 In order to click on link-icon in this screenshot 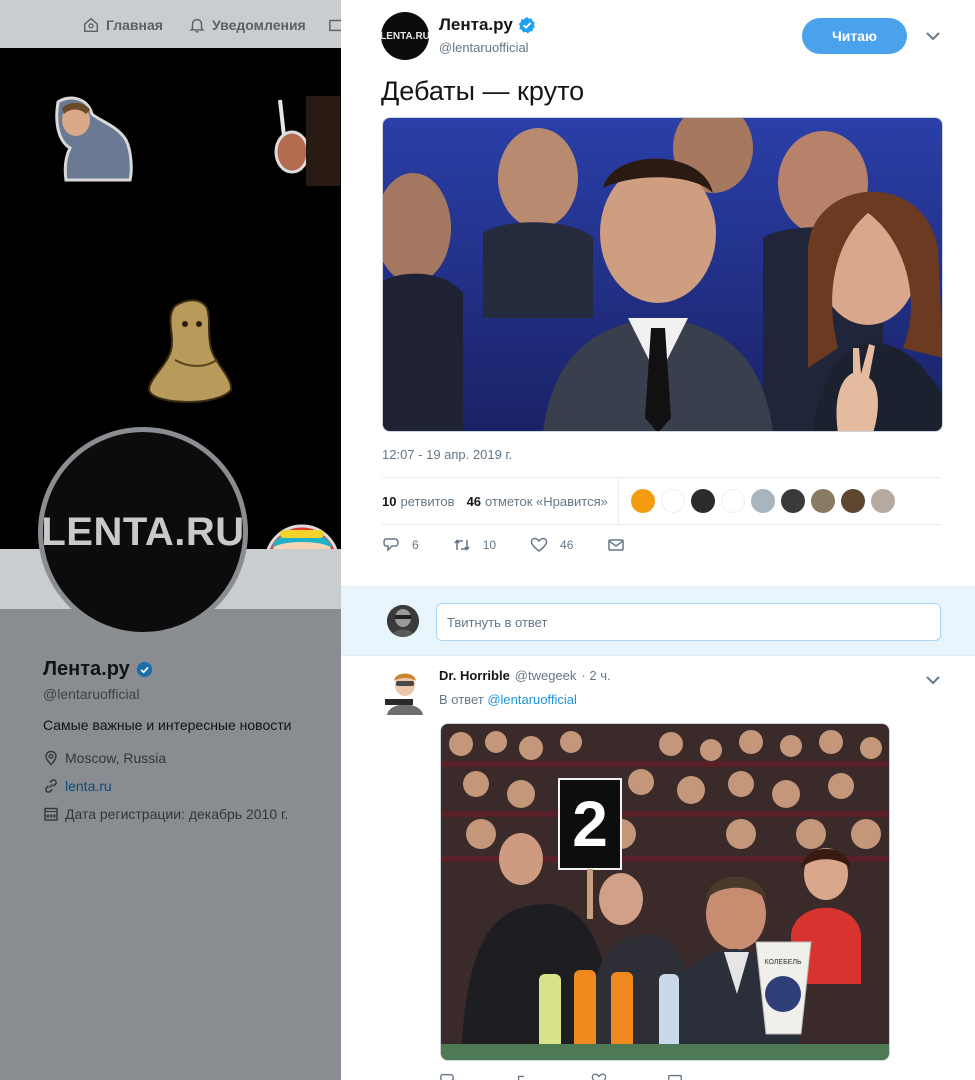, I will do `click(51, 786)`.